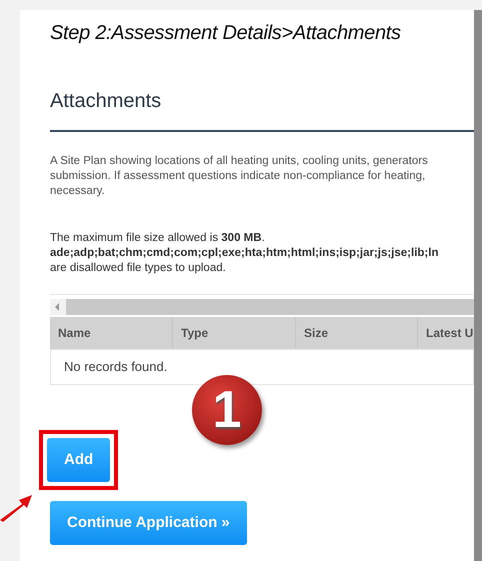 Image resolution: width=482 pixels, height=561 pixels. What do you see at coordinates (478, 285) in the screenshot?
I see `vertical-scrollbar` at bounding box center [478, 285].